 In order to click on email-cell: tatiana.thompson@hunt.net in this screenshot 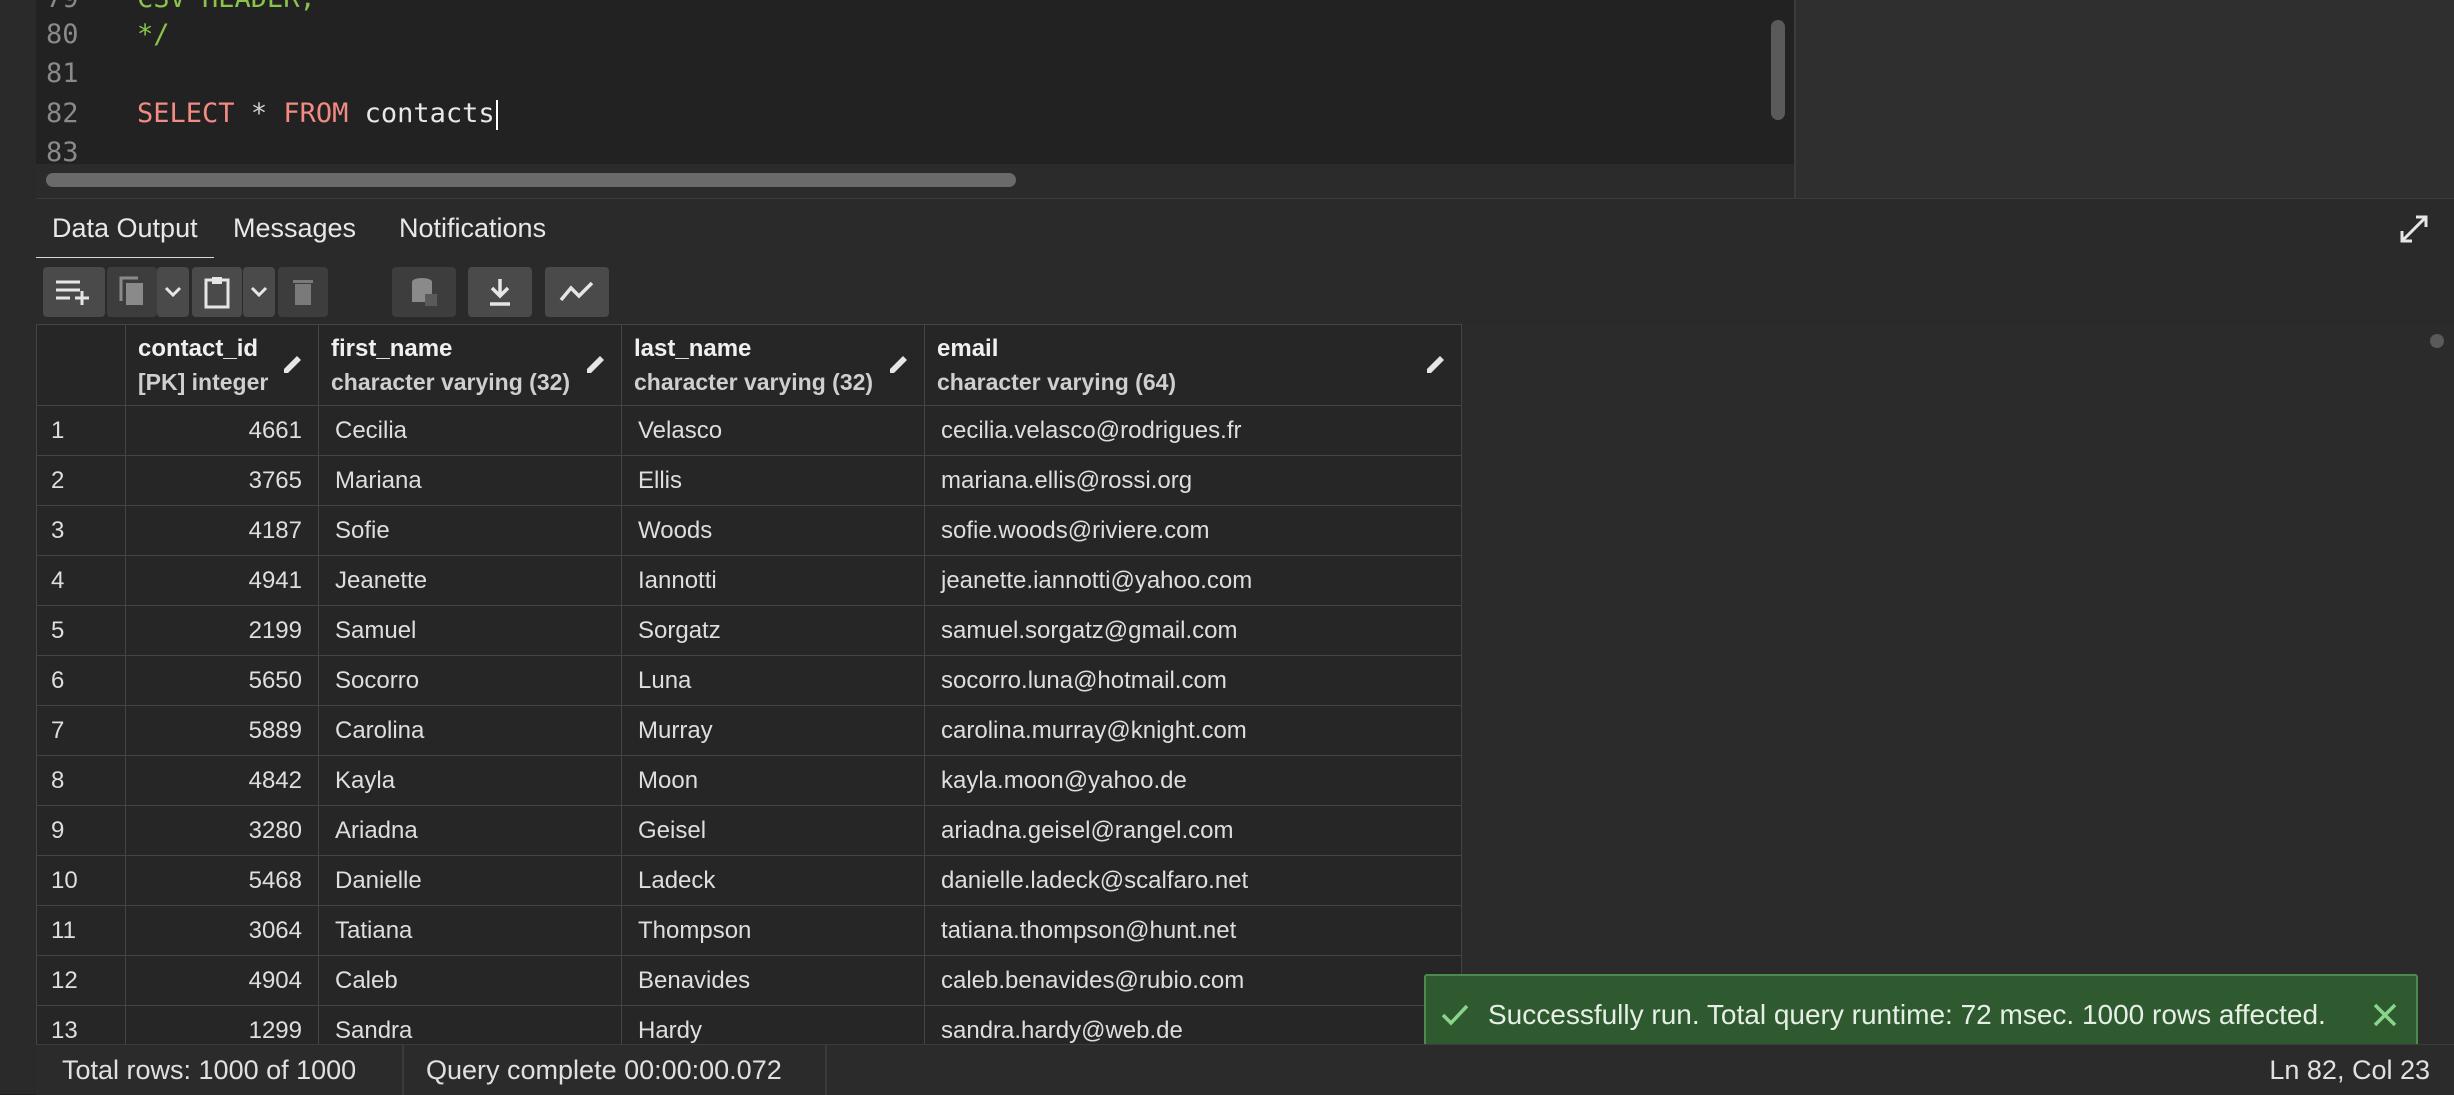, I will do `click(1193, 930)`.